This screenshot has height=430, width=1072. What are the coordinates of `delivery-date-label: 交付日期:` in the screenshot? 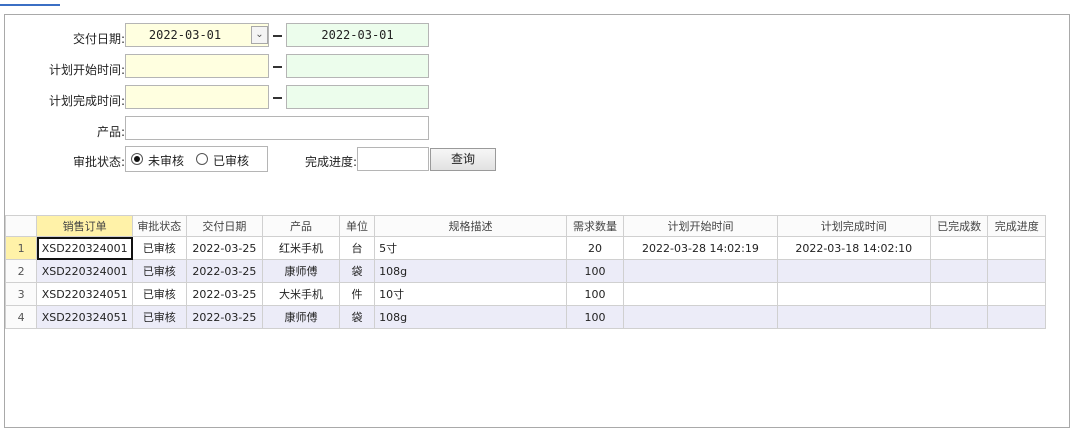 It's located at (98, 39).